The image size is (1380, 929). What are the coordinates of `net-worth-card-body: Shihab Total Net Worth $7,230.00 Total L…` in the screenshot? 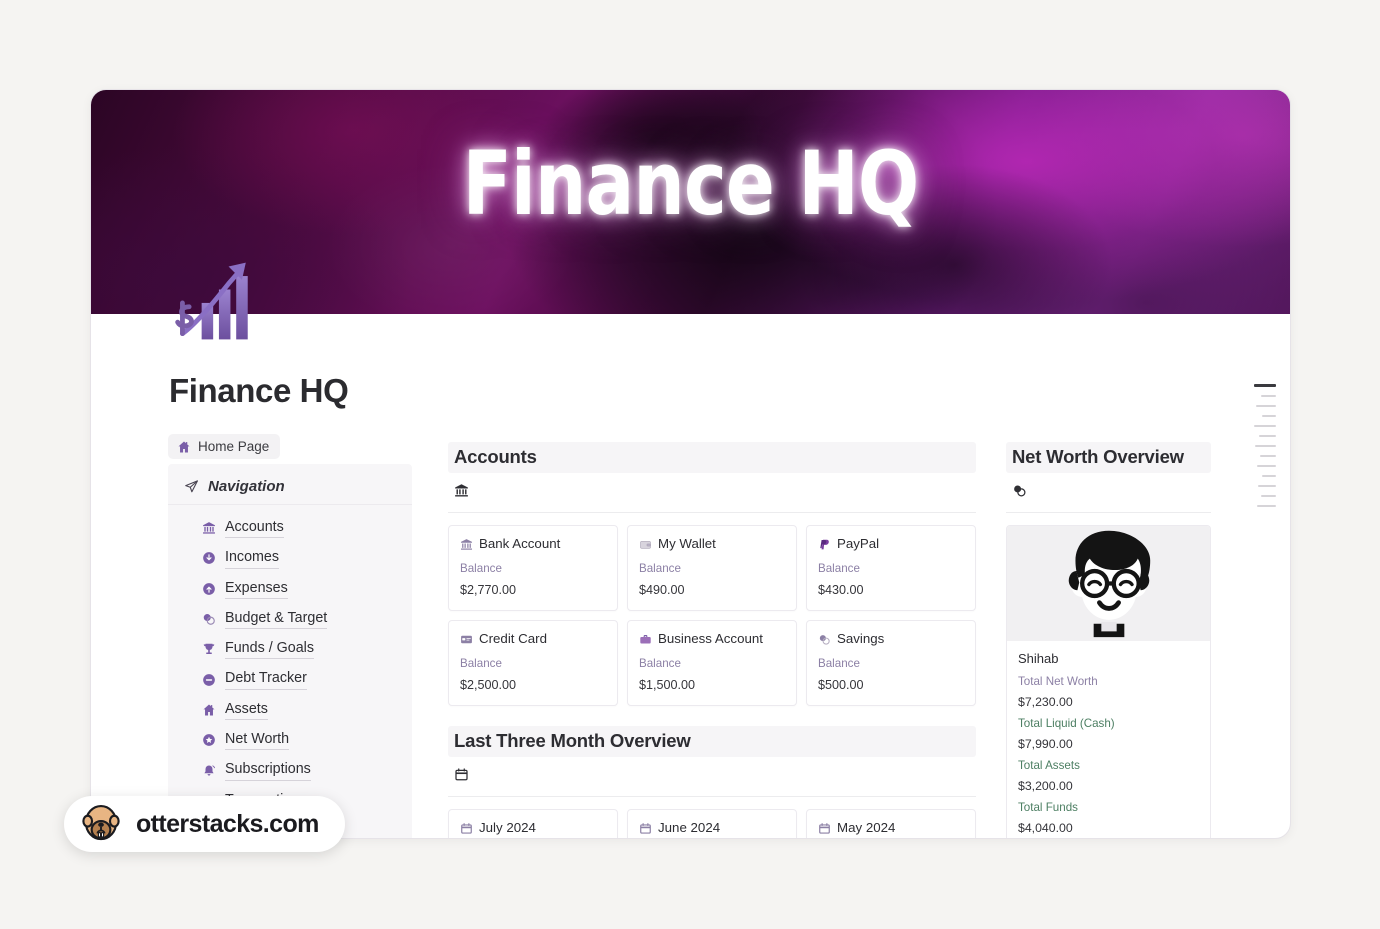 It's located at (1108, 739).